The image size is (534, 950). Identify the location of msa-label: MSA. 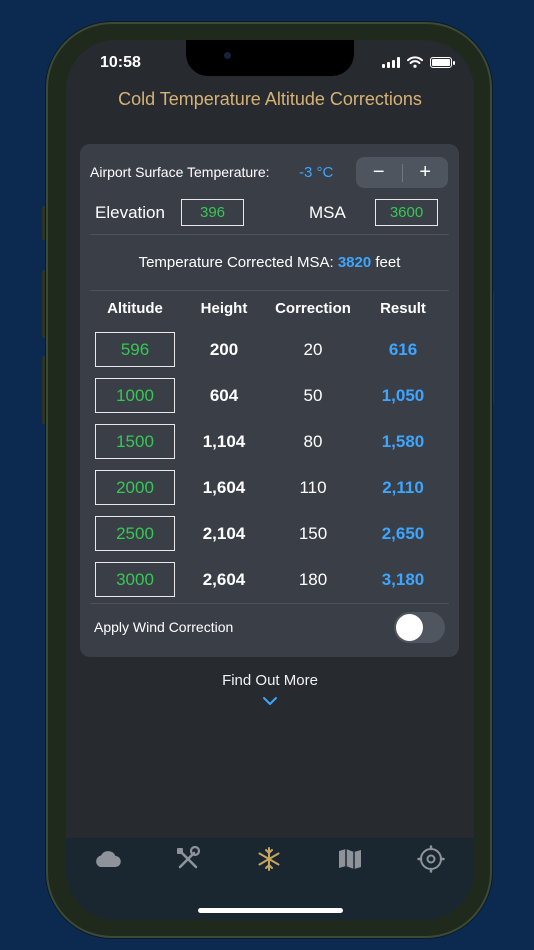
(327, 212).